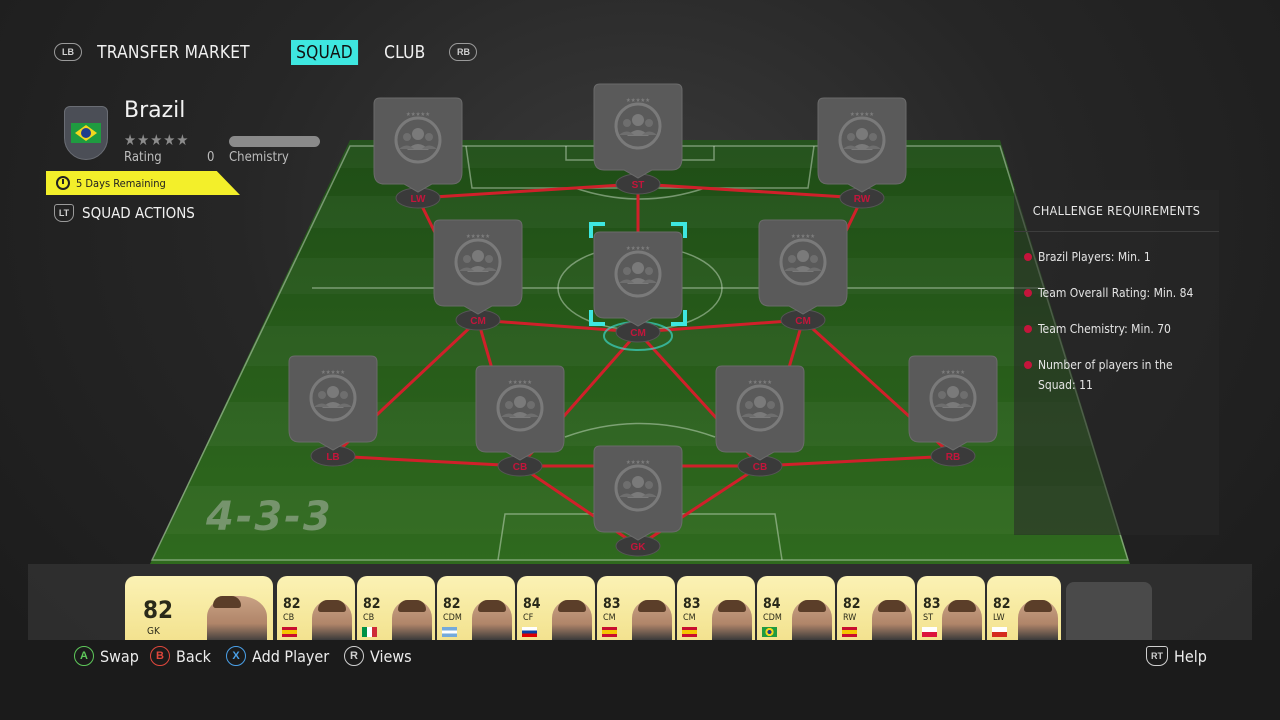 The image size is (1280, 720). I want to click on position-label: RW, so click(862, 199).